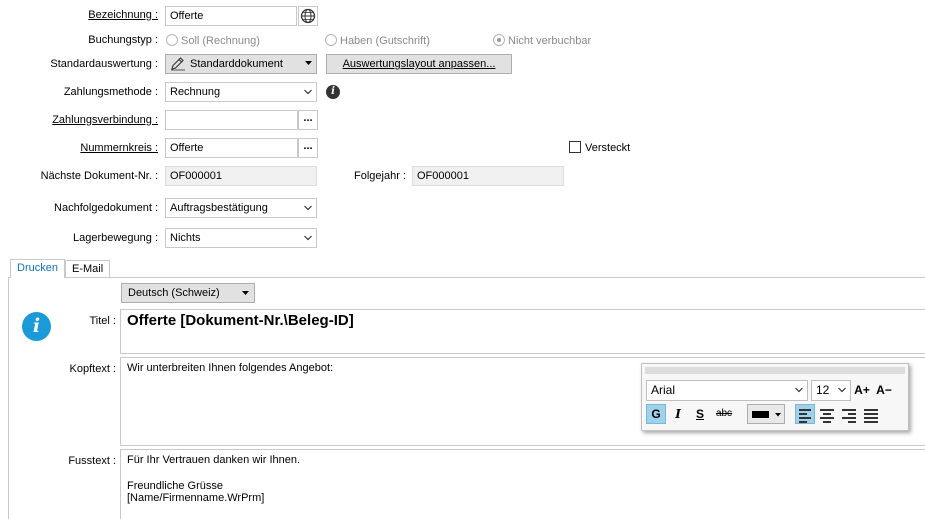 The image size is (925, 519). What do you see at coordinates (724, 414) in the screenshot?
I see `strikethrough-button: abc` at bounding box center [724, 414].